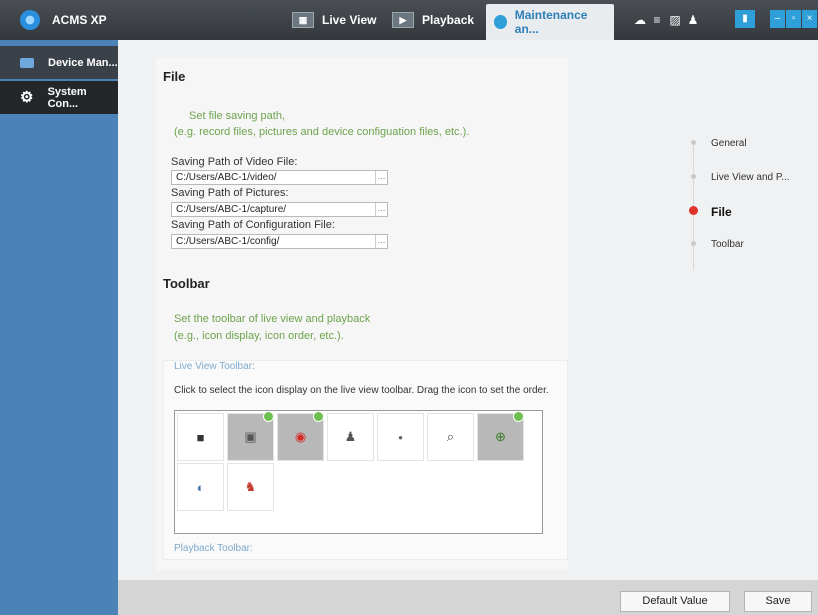 Image resolution: width=818 pixels, height=615 pixels. I want to click on config-path-label: Saving Path of Configuration File:, so click(253, 225).